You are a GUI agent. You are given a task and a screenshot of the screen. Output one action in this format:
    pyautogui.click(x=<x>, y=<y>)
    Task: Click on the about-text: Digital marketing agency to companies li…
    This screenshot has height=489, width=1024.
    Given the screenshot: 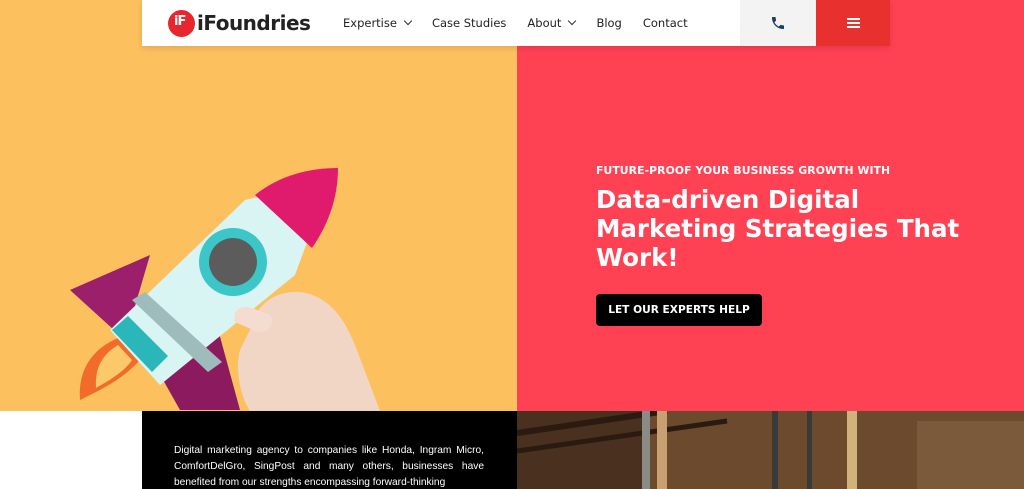 What is the action you would take?
    pyautogui.click(x=329, y=466)
    